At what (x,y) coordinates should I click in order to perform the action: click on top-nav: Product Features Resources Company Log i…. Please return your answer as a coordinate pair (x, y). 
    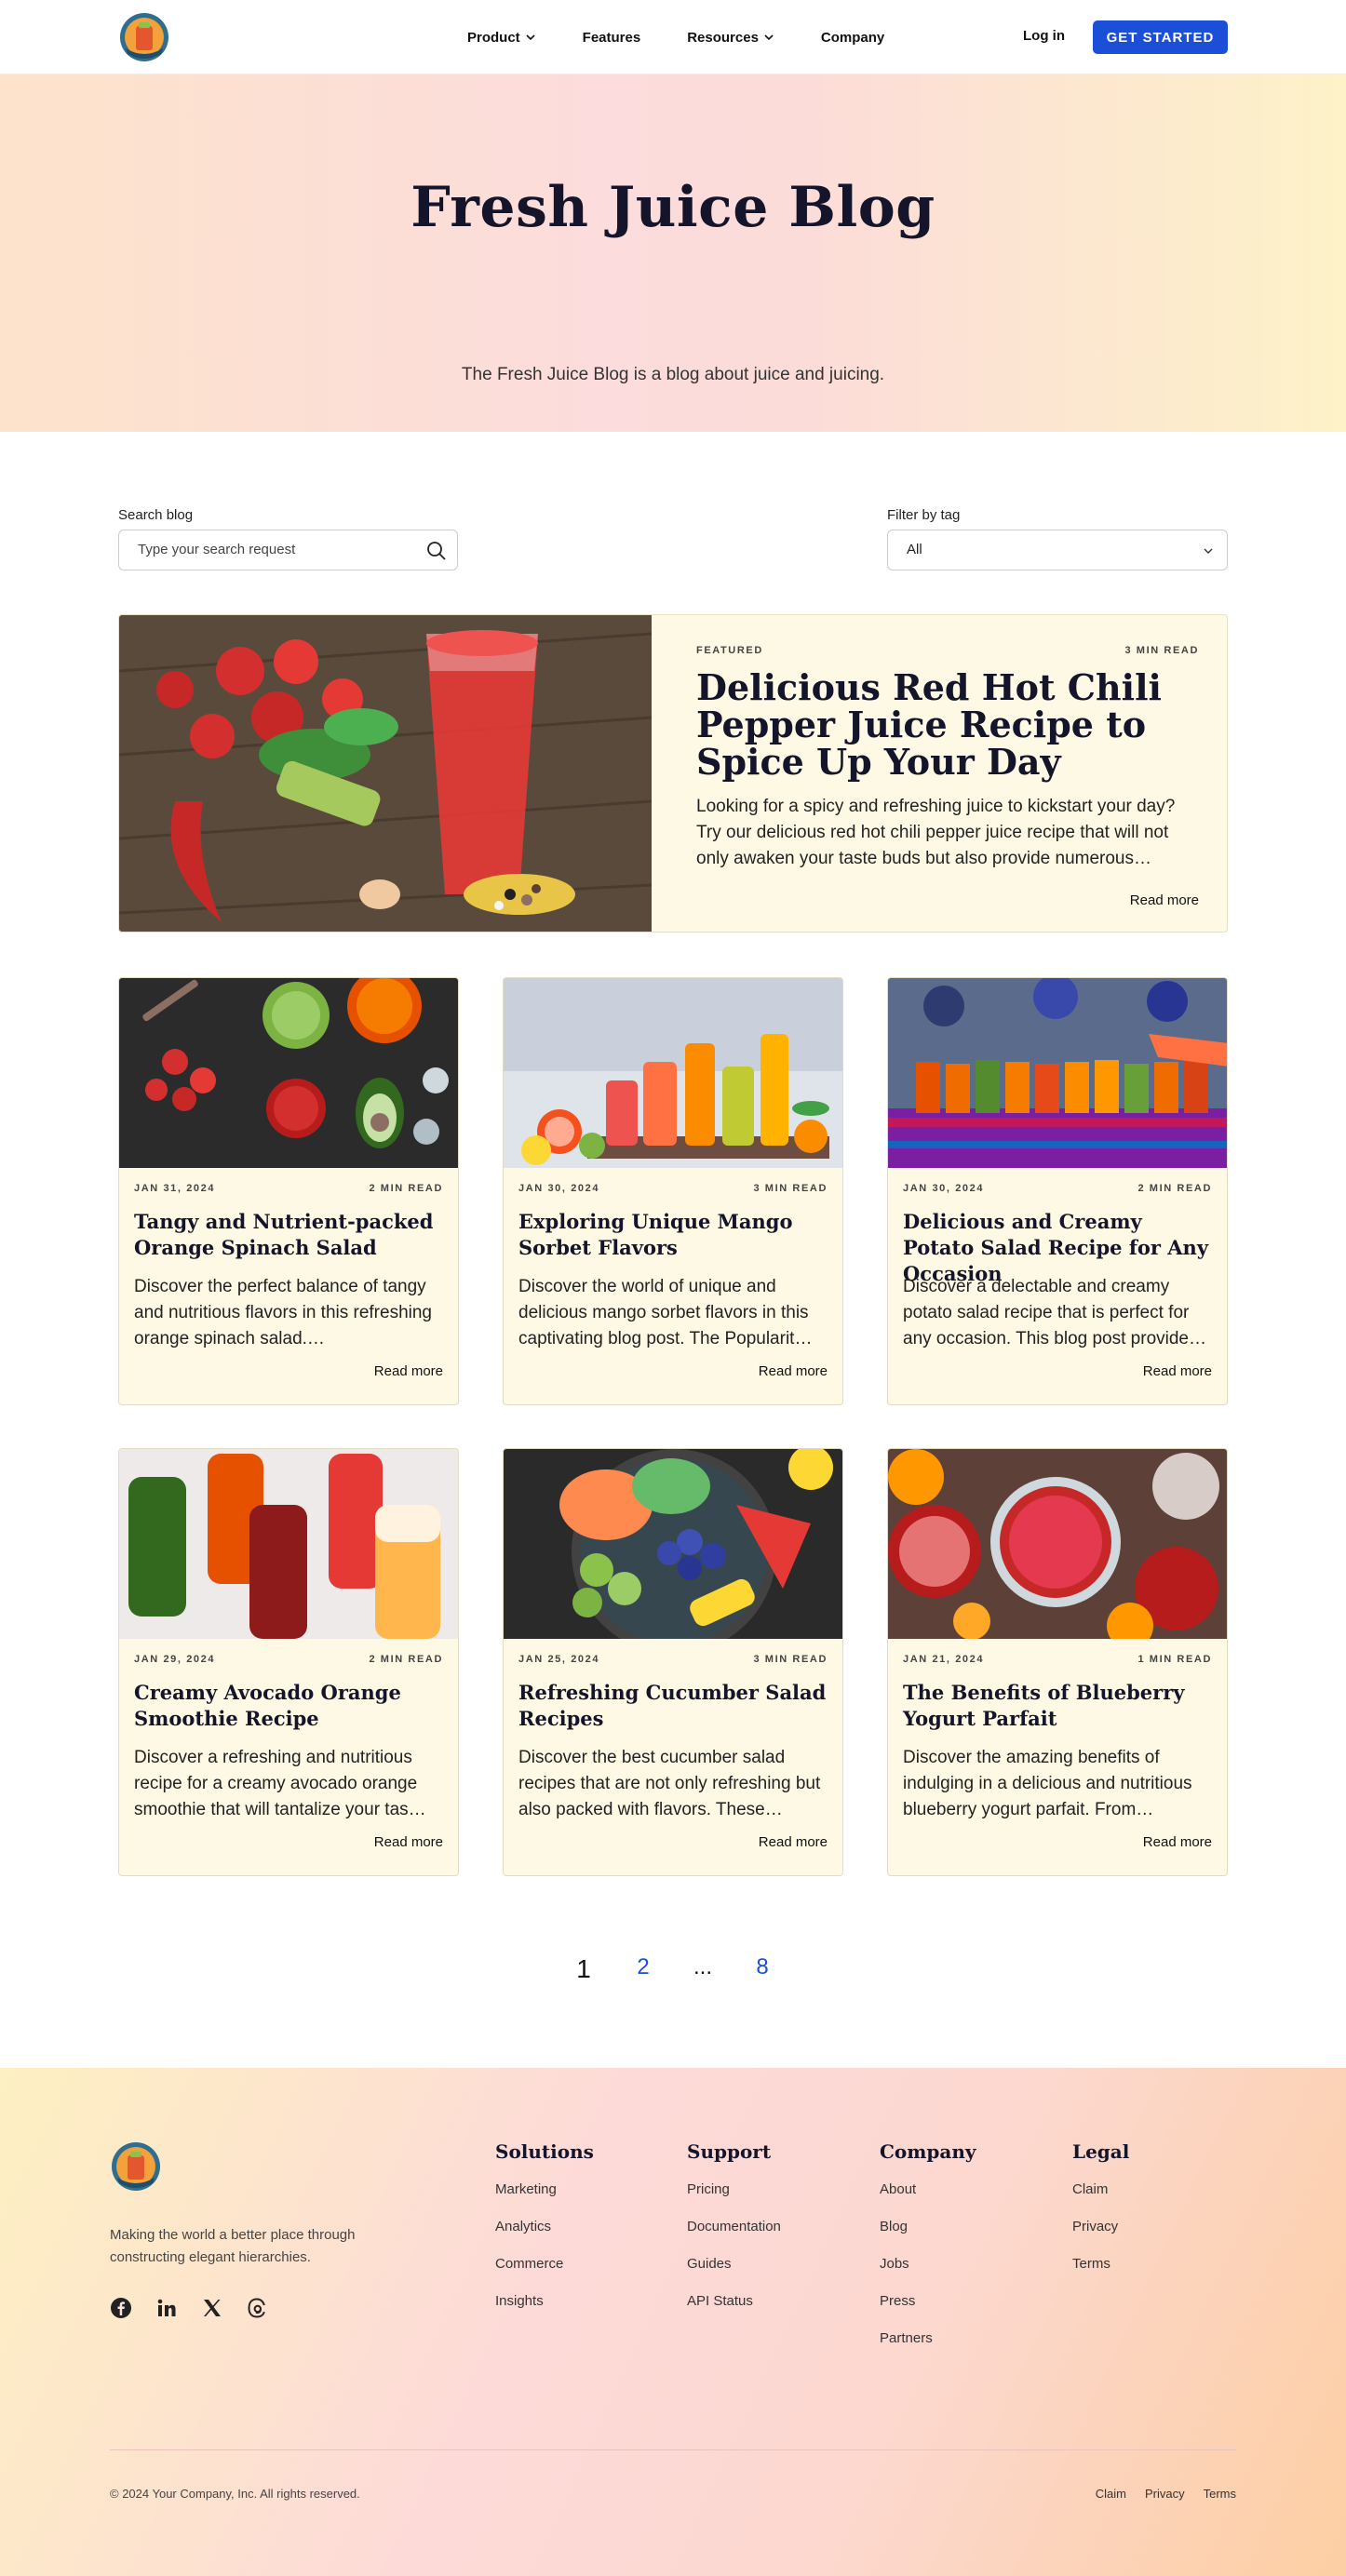
    Looking at the image, I should click on (673, 37).